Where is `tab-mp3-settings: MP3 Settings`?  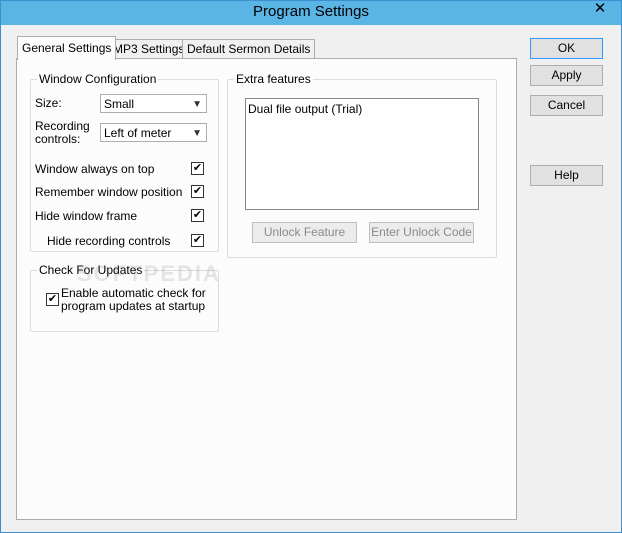
tab-mp3-settings: MP3 Settings is located at coordinates (149, 49).